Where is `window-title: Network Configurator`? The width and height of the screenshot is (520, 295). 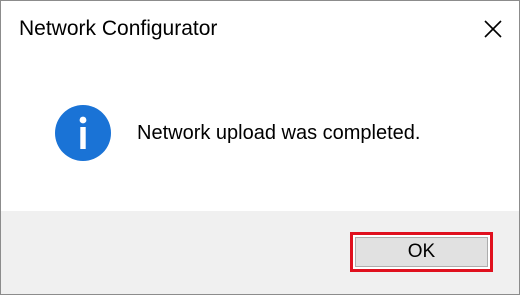 window-title: Network Configurator is located at coordinates (118, 28).